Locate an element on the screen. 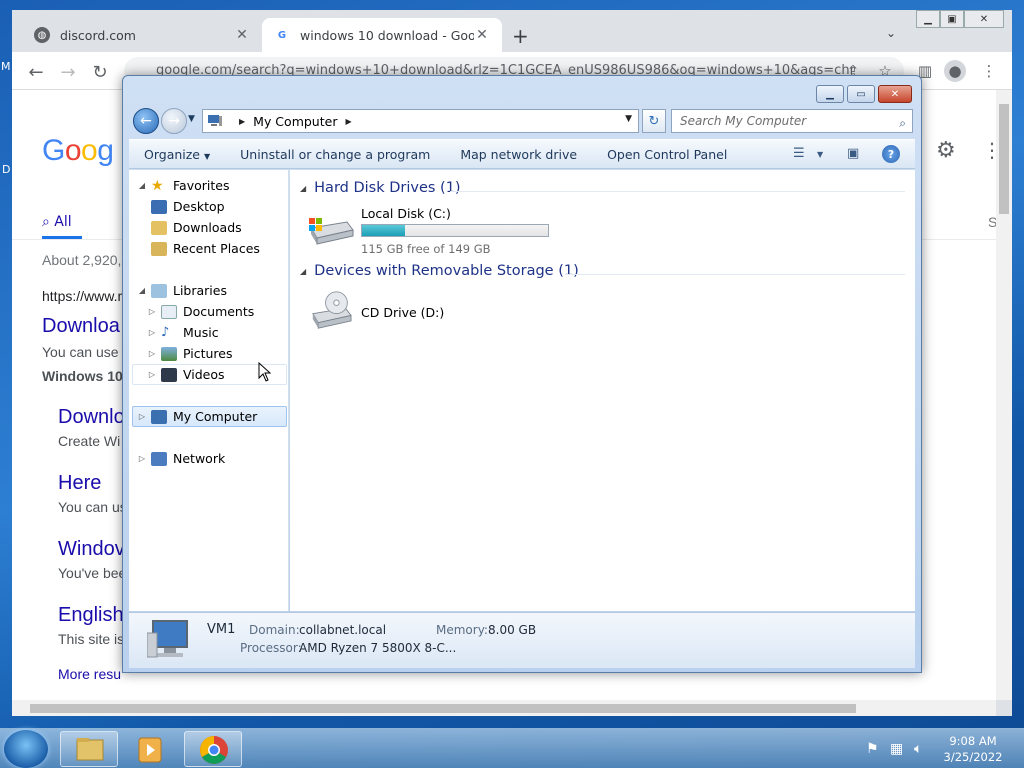 The height and width of the screenshot is (768, 1024). media-player-icon is located at coordinates (150, 750).